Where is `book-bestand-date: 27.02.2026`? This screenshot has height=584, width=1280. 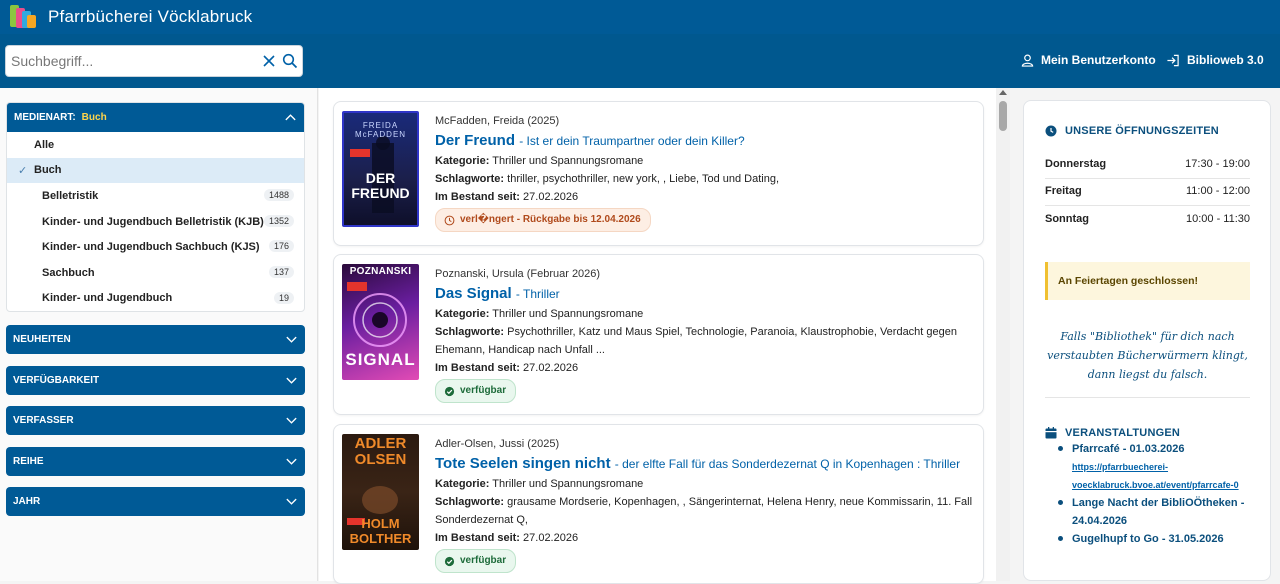
book-bestand-date: 27.02.2026 is located at coordinates (551, 197).